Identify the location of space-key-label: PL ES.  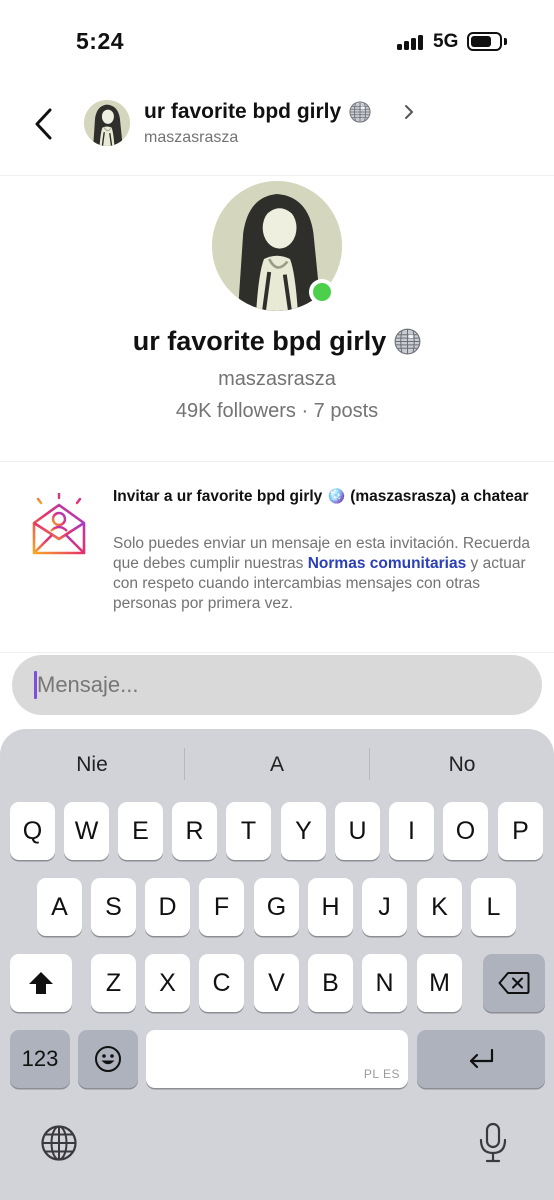
(381, 1074).